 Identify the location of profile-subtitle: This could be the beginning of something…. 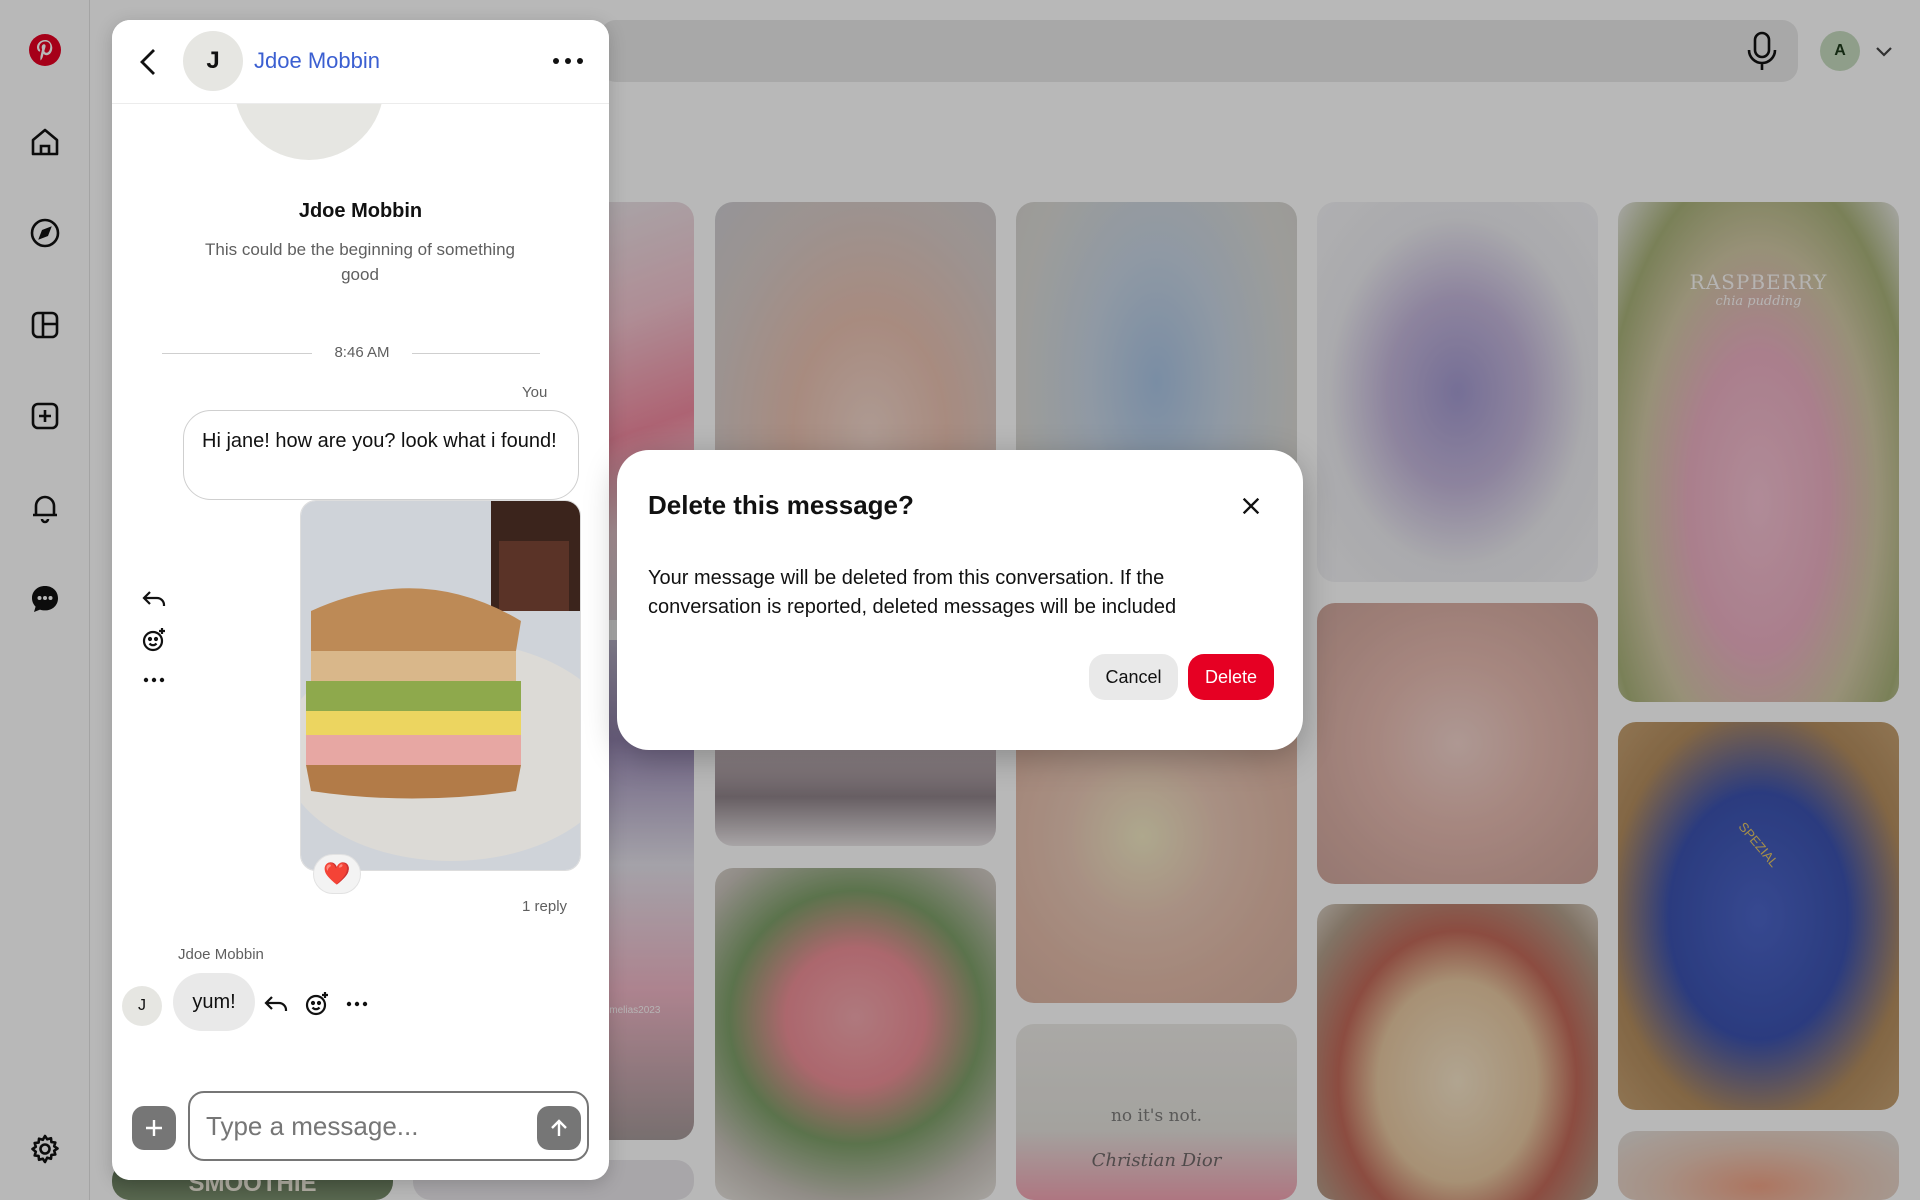
(360, 262).